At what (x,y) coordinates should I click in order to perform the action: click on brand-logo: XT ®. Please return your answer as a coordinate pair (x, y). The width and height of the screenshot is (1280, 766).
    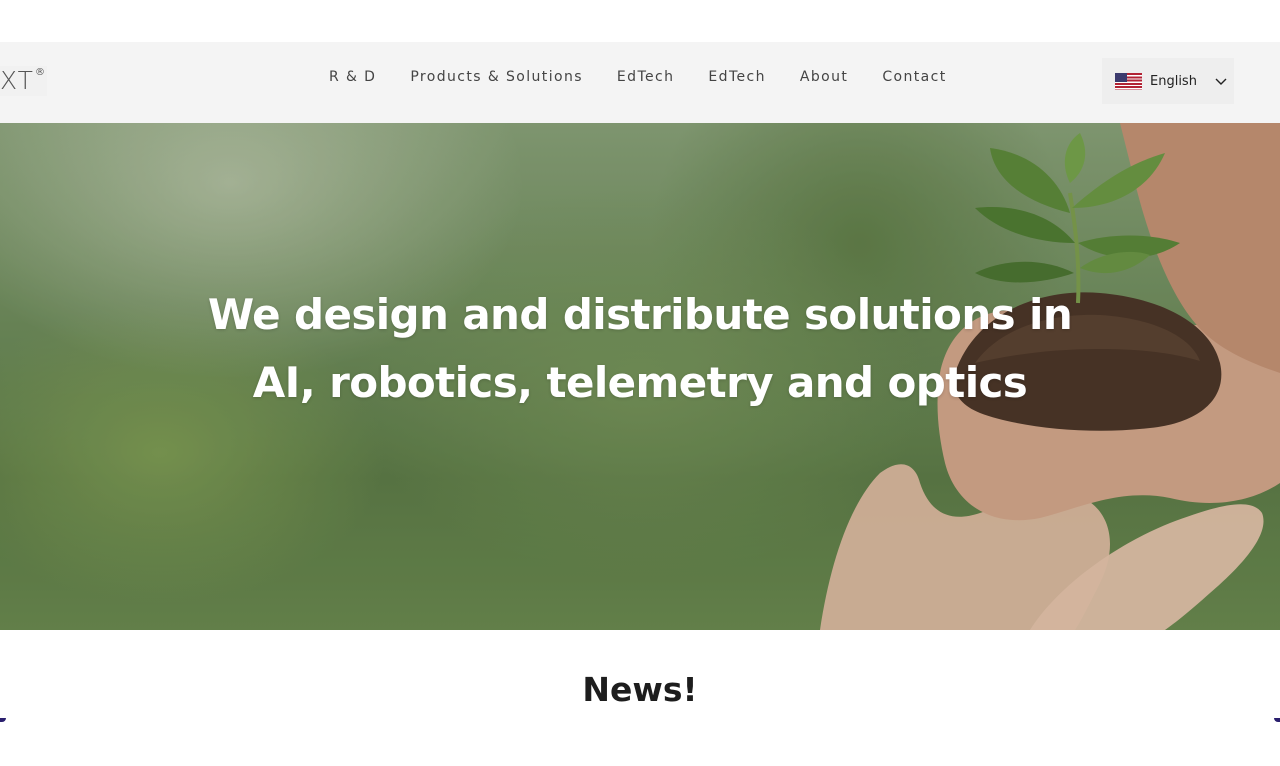
    Looking at the image, I should click on (23, 81).